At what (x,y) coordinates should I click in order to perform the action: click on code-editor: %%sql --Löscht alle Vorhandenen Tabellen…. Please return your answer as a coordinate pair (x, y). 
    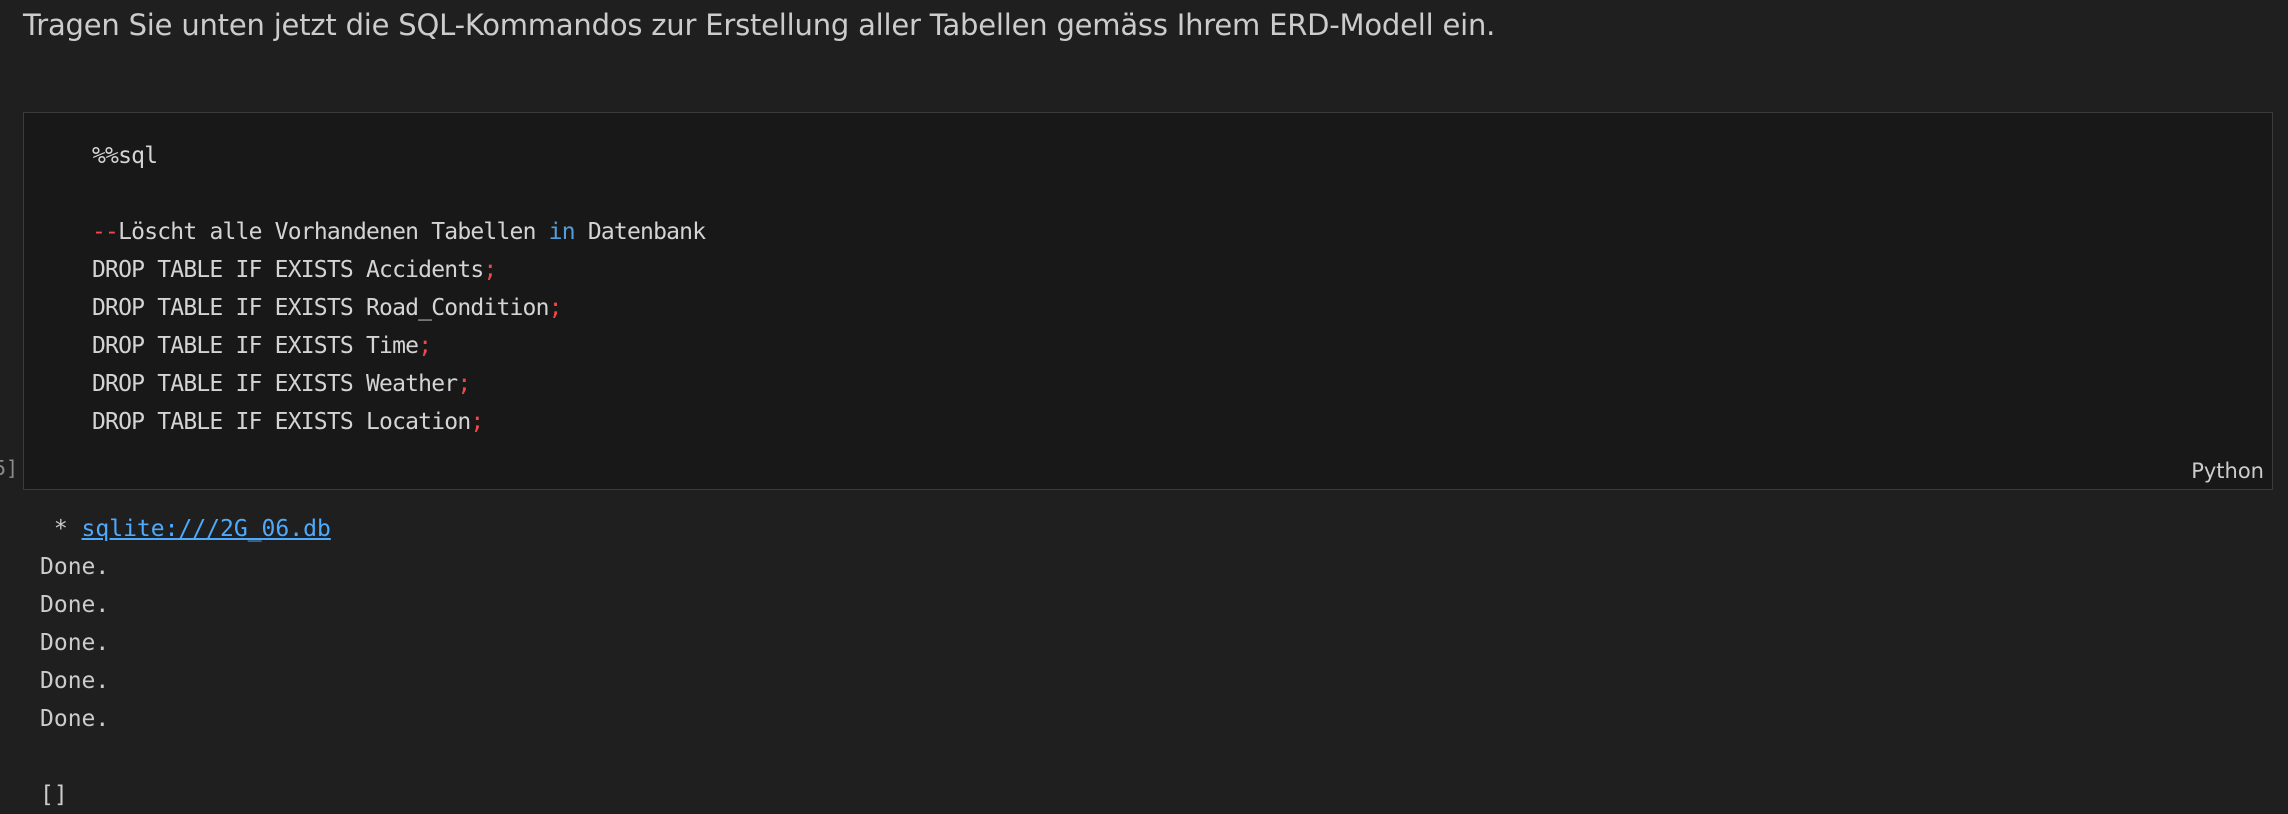
    Looking at the image, I should click on (399, 289).